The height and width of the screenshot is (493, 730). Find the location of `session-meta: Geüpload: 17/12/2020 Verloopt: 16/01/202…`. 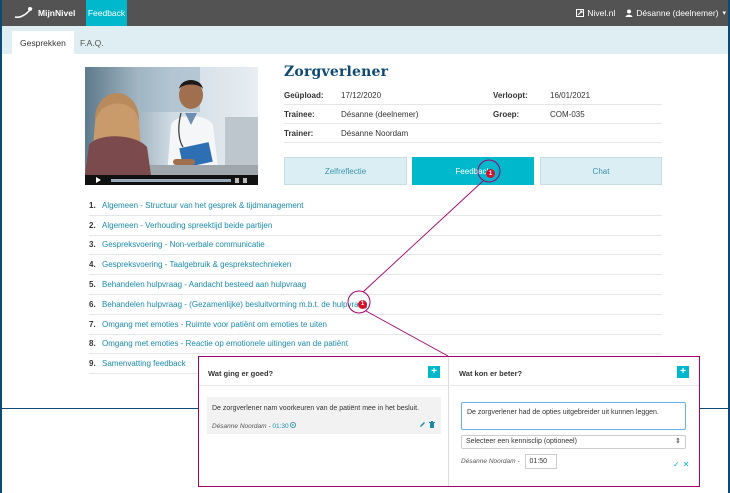

session-meta: Geüpload: 17/12/2020 Verloopt: 16/01/202… is located at coordinates (473, 114).